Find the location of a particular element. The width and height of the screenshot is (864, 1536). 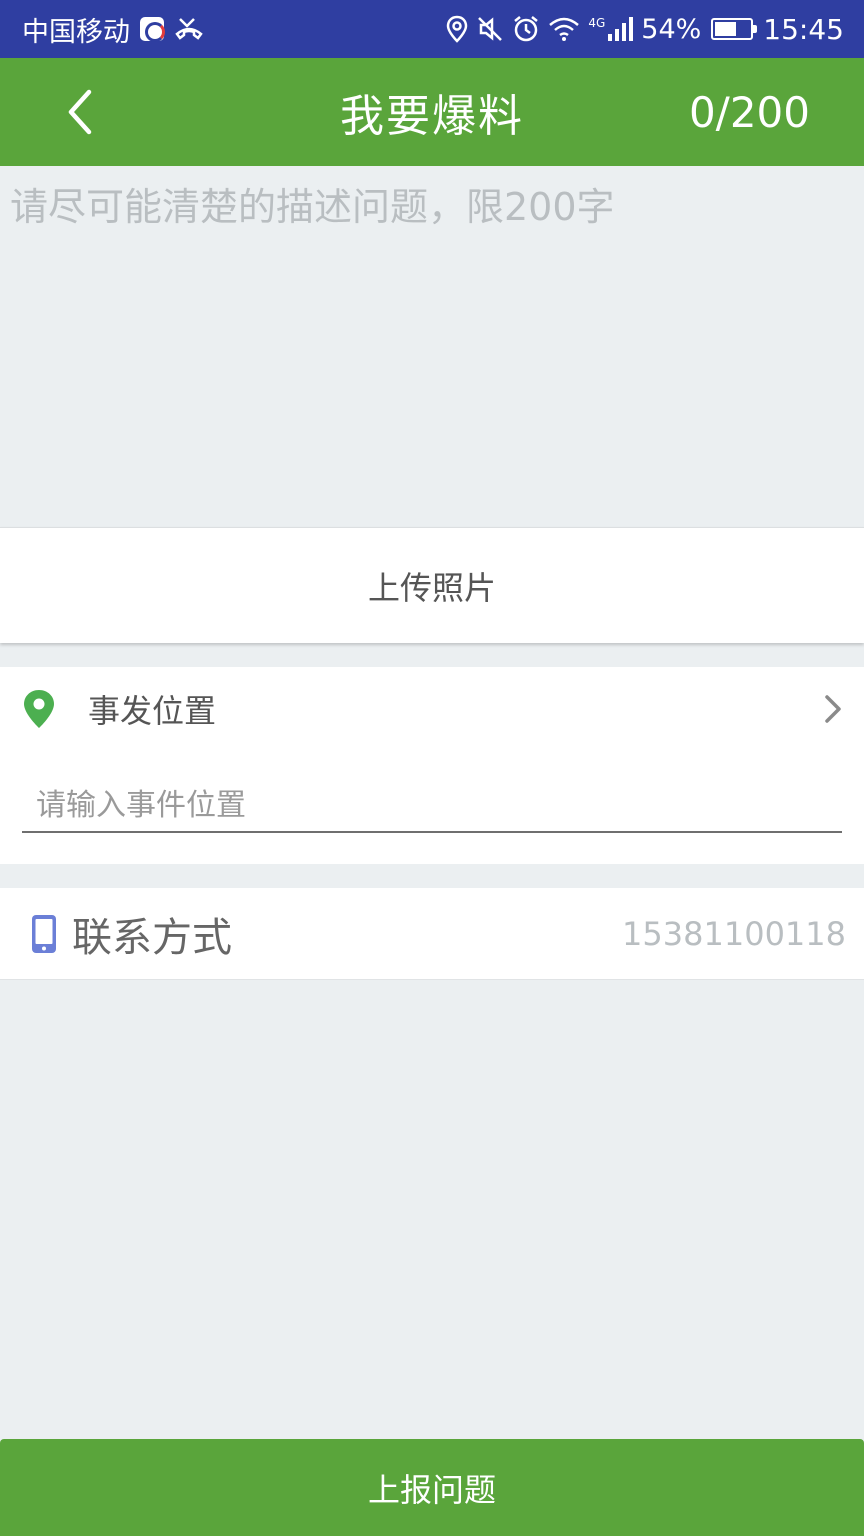

mute-icon is located at coordinates (490, 29).